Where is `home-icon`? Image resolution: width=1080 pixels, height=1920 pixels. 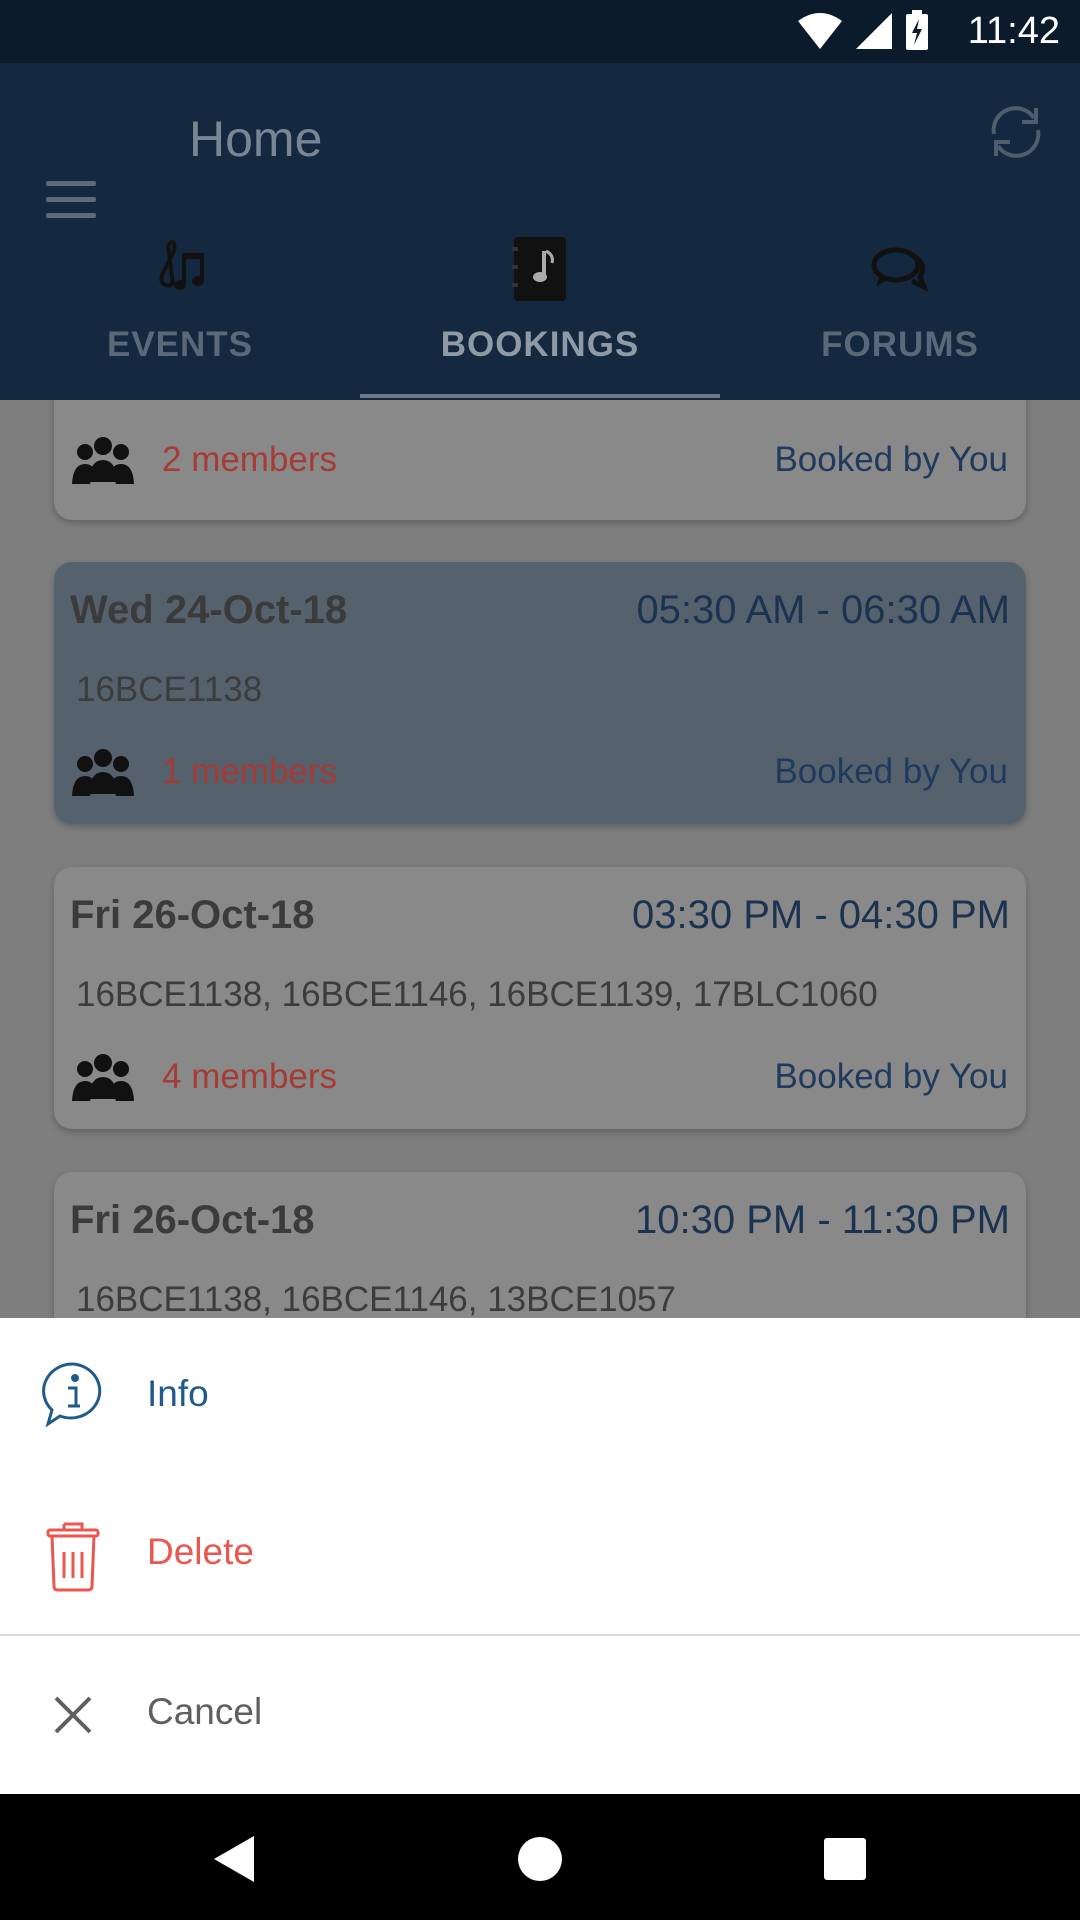 home-icon is located at coordinates (540, 1859).